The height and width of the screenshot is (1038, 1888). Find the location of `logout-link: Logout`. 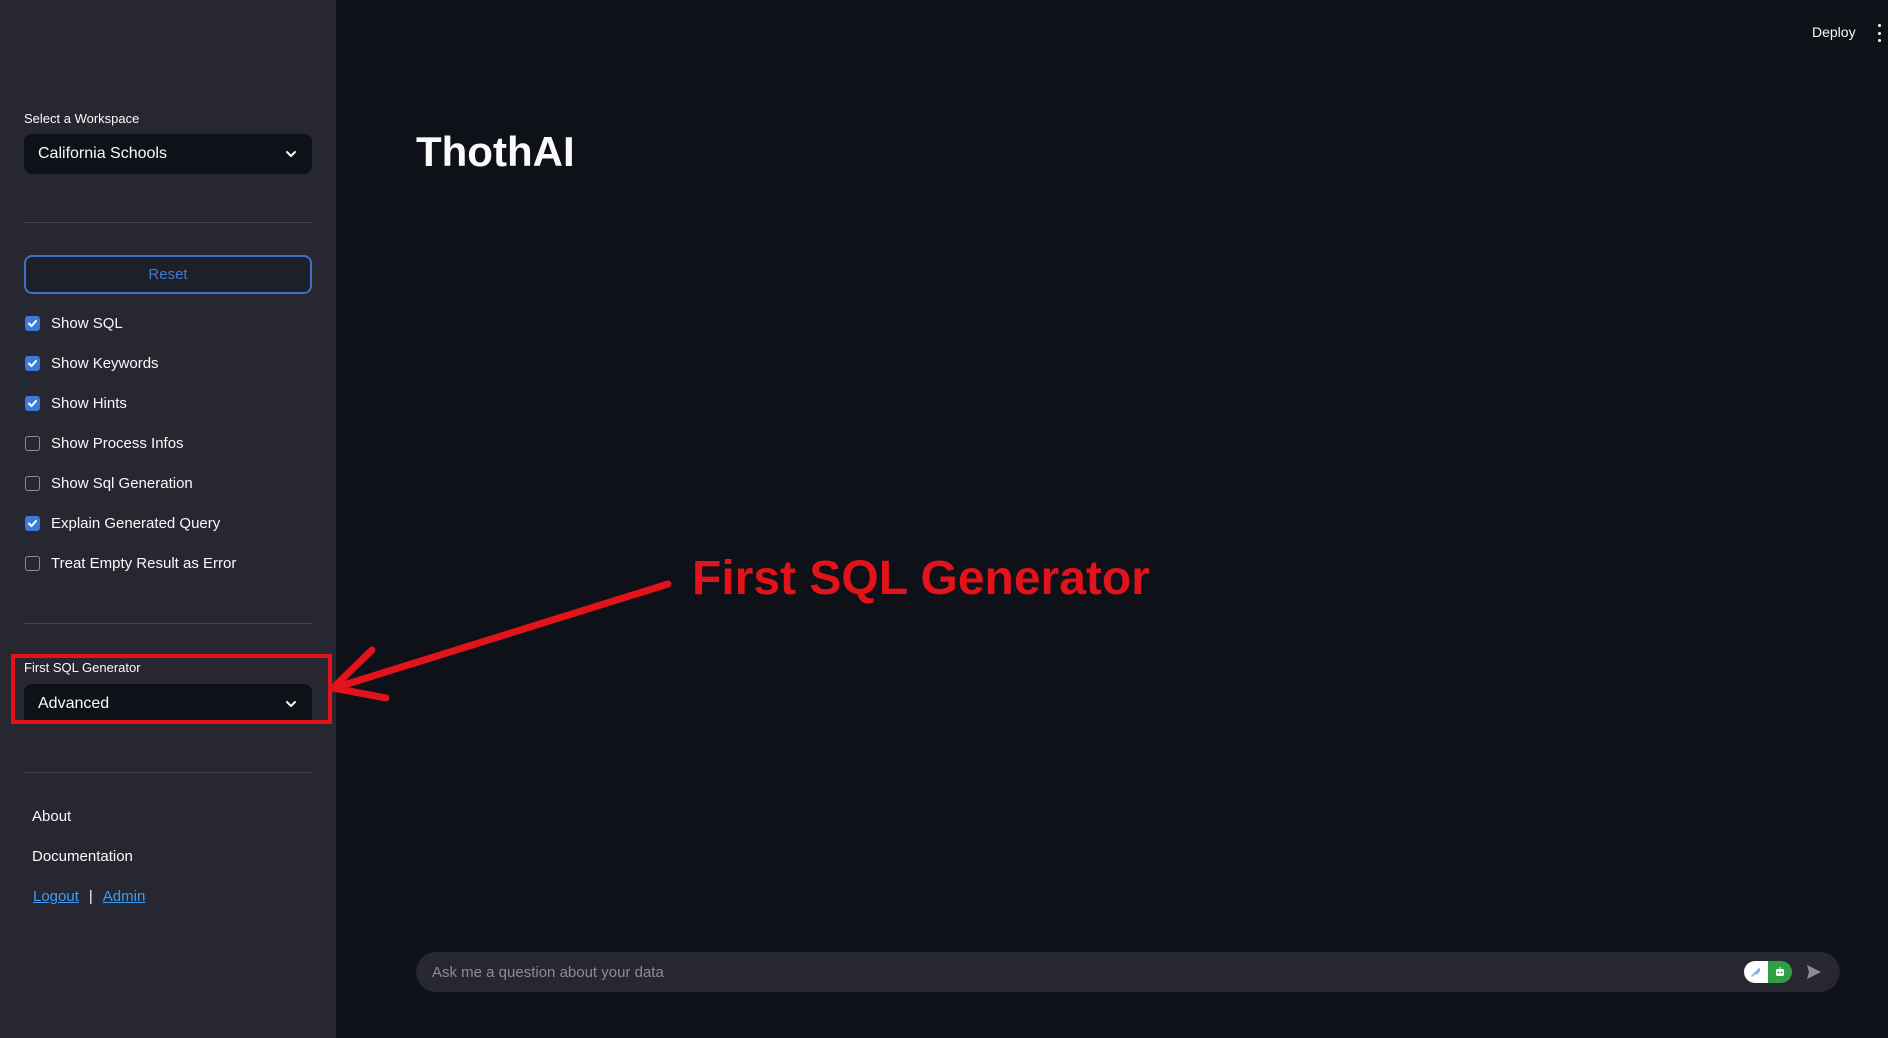

logout-link: Logout is located at coordinates (56, 896).